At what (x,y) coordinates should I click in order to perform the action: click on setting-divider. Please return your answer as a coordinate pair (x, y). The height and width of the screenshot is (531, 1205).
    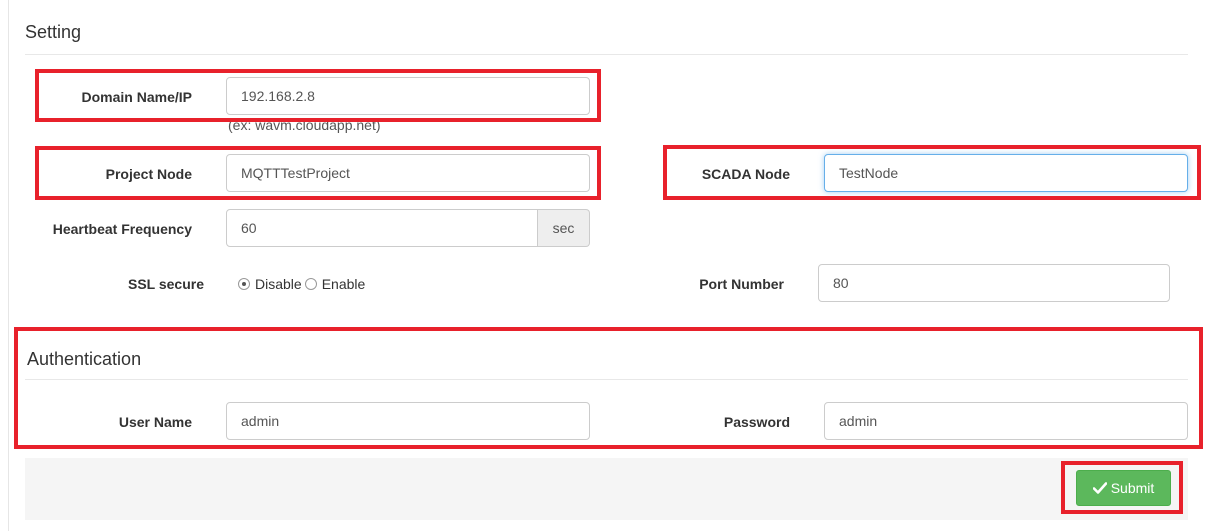
    Looking at the image, I should click on (606, 54).